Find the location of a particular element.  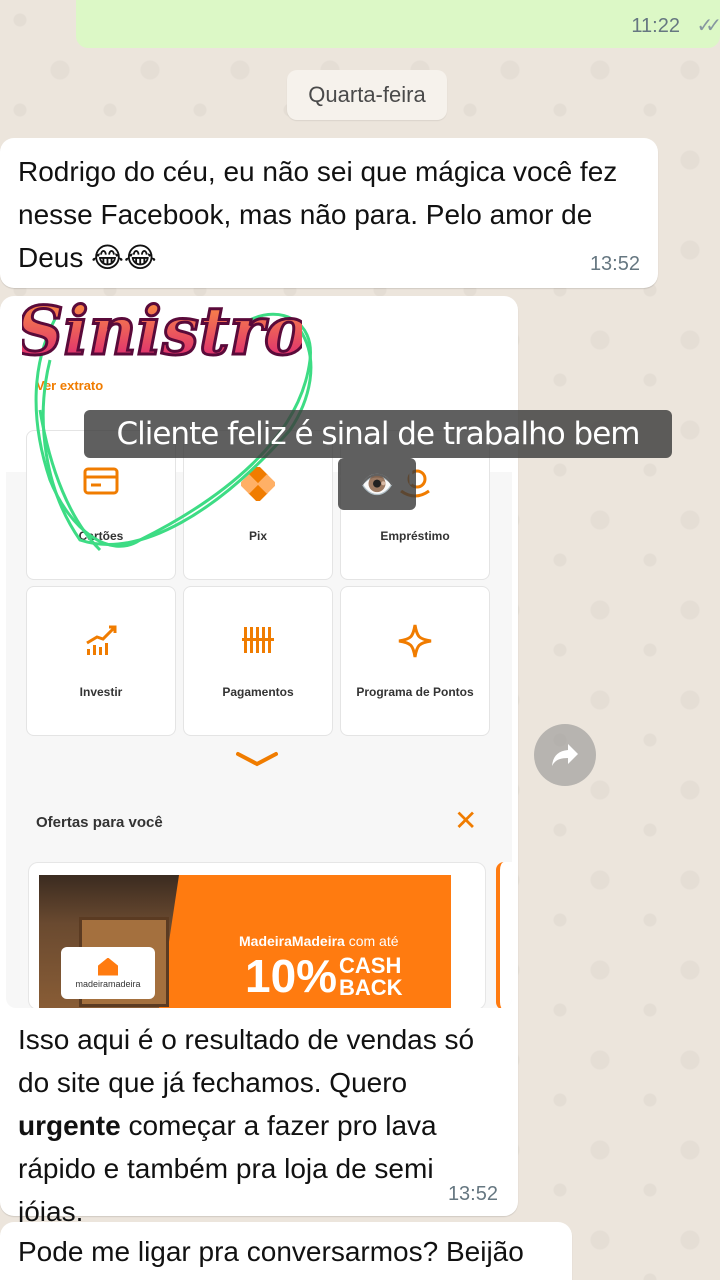

tile-label: Programa de Pontos is located at coordinates (415, 692).